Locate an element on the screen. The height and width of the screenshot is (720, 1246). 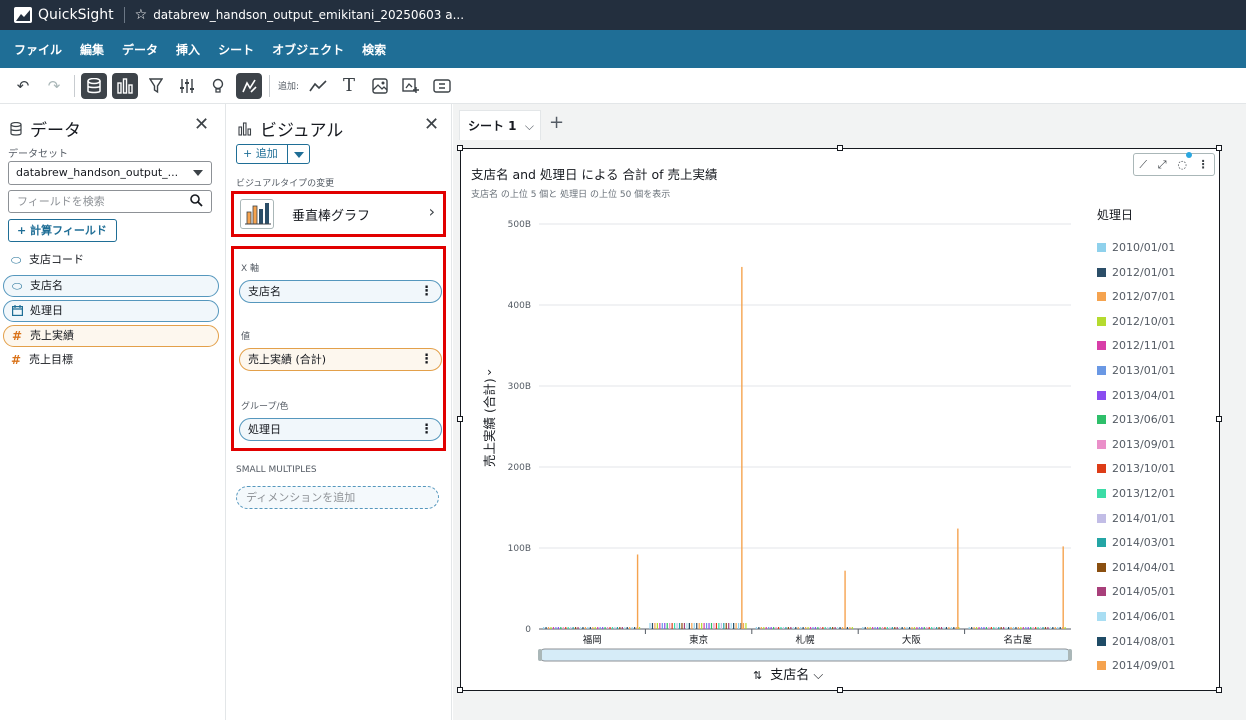
visual-type-name: 垂直棒グラフ is located at coordinates (331, 216).